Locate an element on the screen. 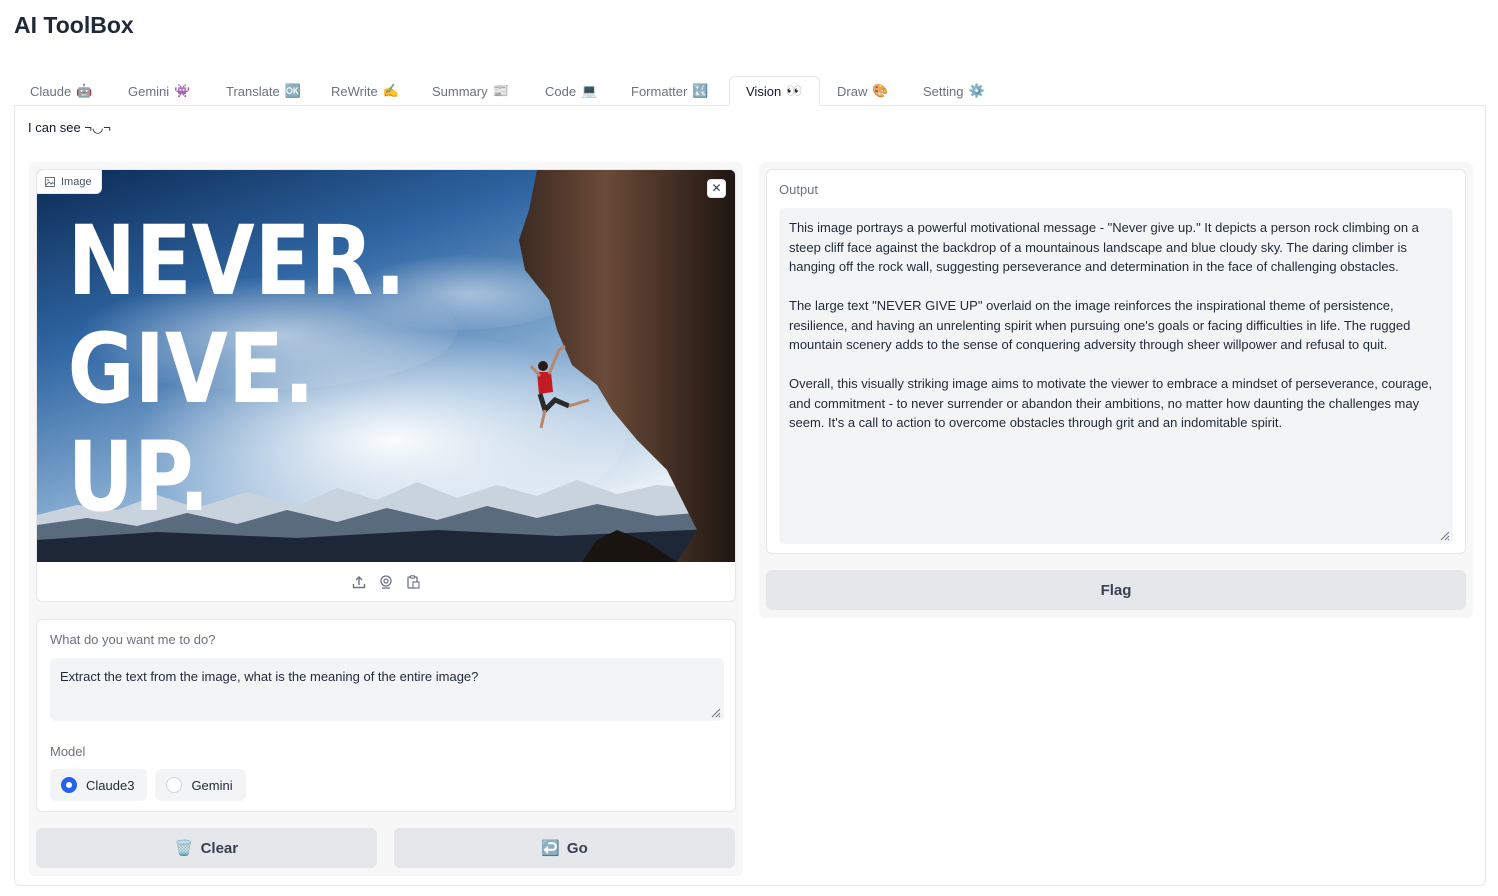  vision-description: I can see ¬◡¬ is located at coordinates (69, 127).